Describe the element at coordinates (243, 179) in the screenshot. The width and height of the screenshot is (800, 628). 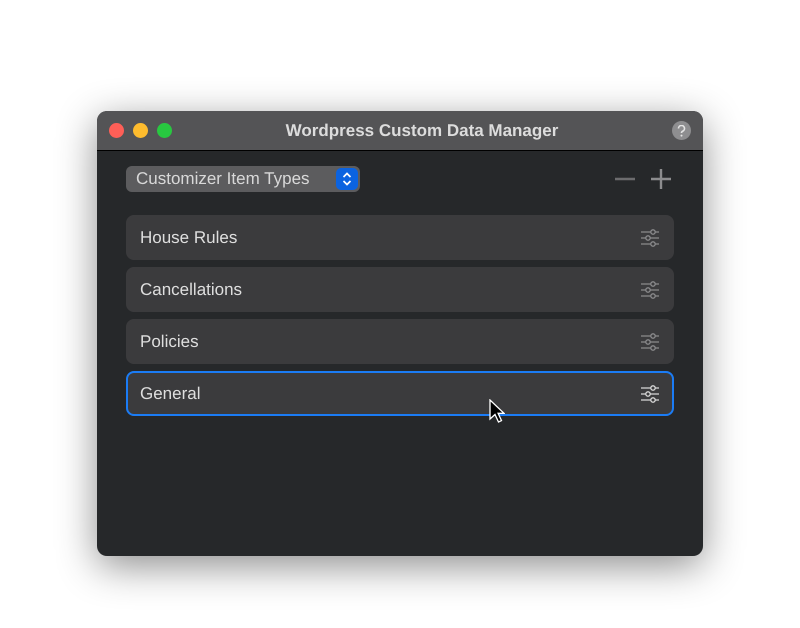
I see `type-popup-button: Customizer Item Types` at that location.